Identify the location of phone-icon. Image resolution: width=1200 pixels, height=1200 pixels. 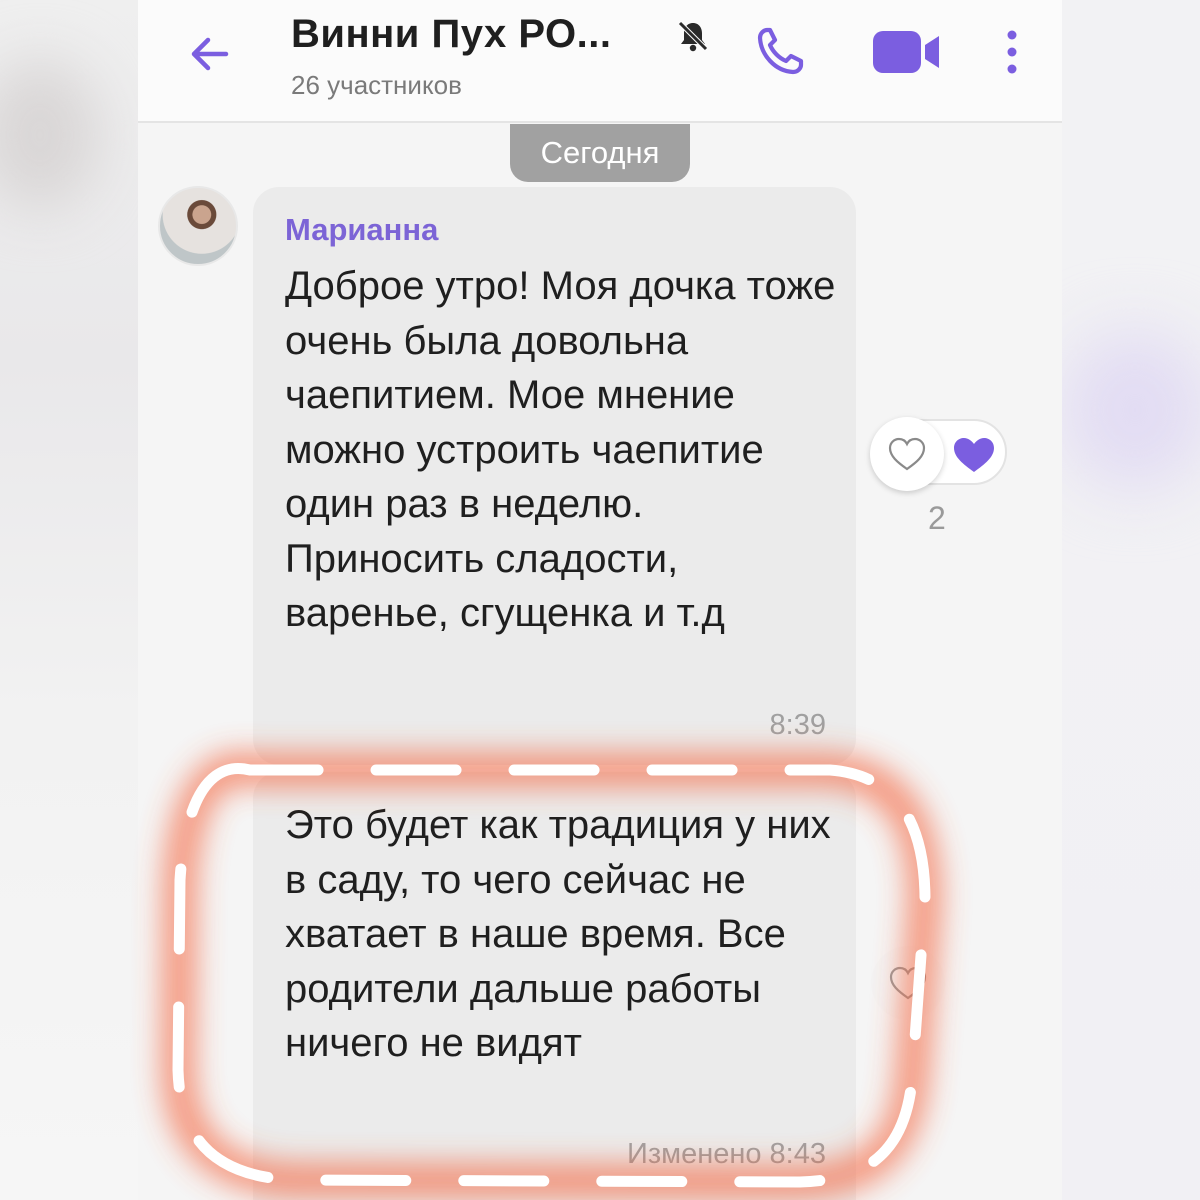
(780, 51).